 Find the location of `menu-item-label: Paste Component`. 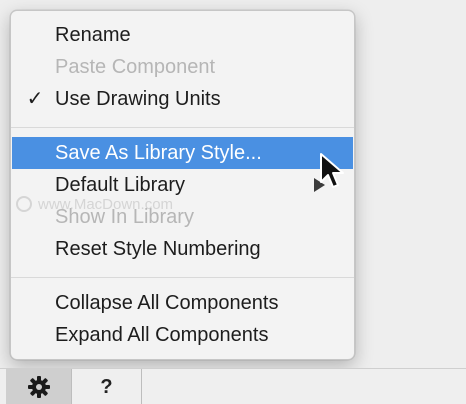

menu-item-label: Paste Component is located at coordinates (135, 67).